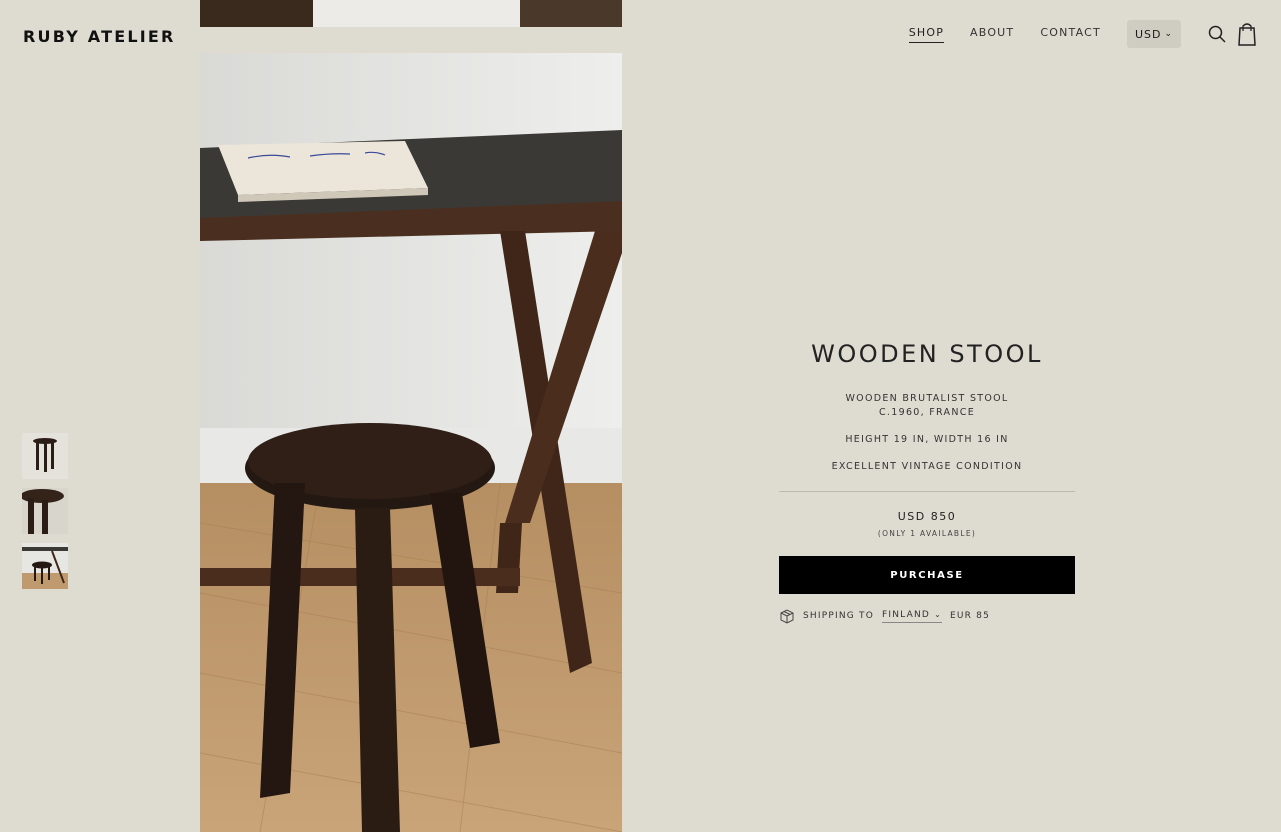  What do you see at coordinates (838, 616) in the screenshot?
I see `shipping-label: SHIPPING TO` at bounding box center [838, 616].